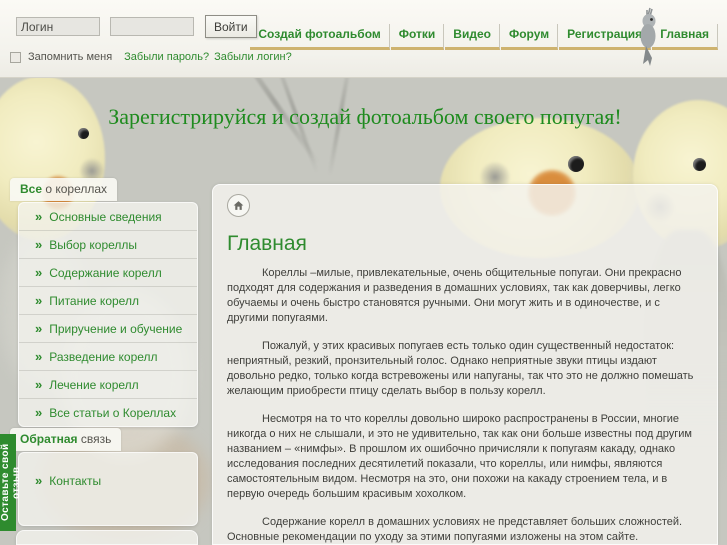  I want to click on house-icon, so click(238, 205).